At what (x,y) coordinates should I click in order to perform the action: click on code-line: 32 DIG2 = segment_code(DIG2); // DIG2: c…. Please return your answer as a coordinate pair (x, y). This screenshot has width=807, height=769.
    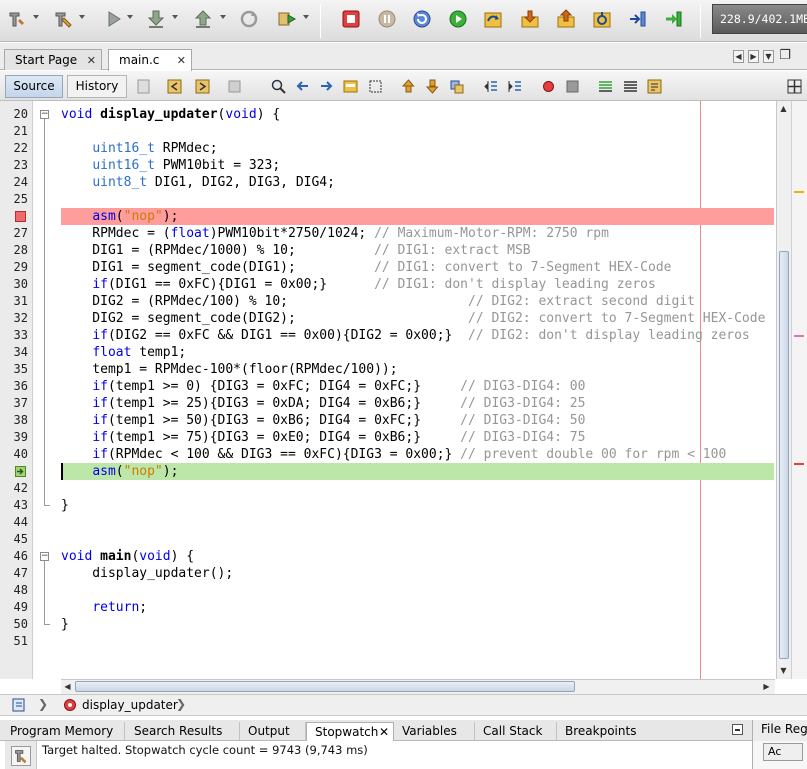
    Looking at the image, I should click on (388, 318).